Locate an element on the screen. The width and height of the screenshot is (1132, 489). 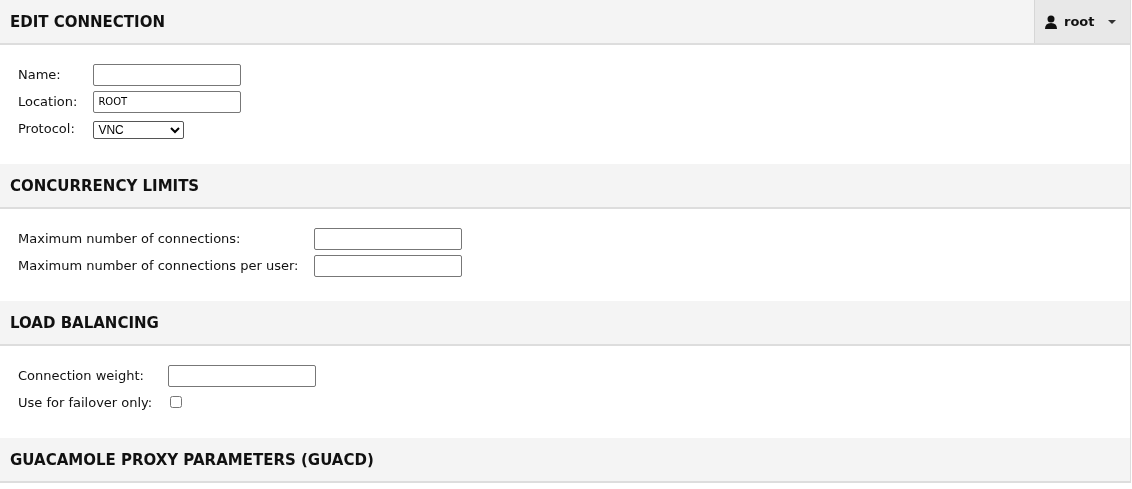
field-label: Maximum number of connections per user: is located at coordinates (166, 265).